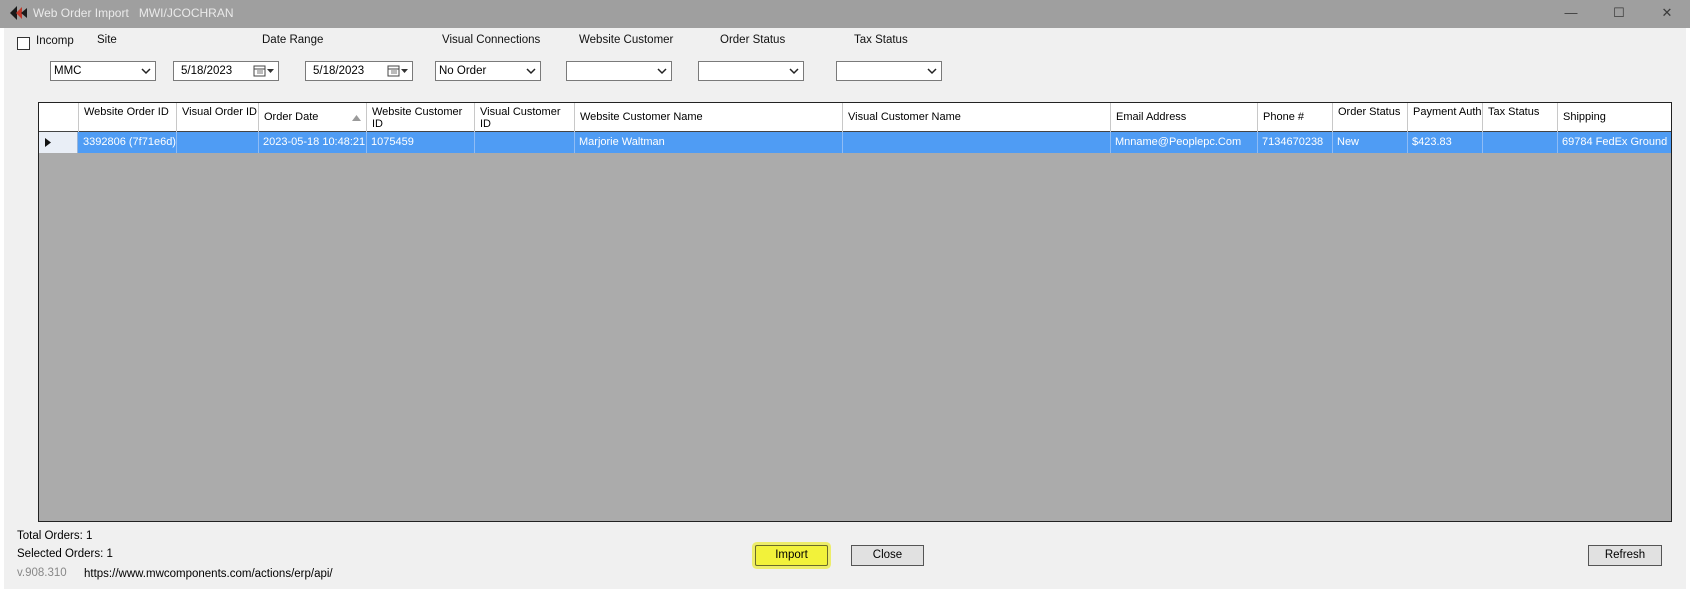 The width and height of the screenshot is (1690, 593). What do you see at coordinates (1571, 13) in the screenshot?
I see `minimize-button: —` at bounding box center [1571, 13].